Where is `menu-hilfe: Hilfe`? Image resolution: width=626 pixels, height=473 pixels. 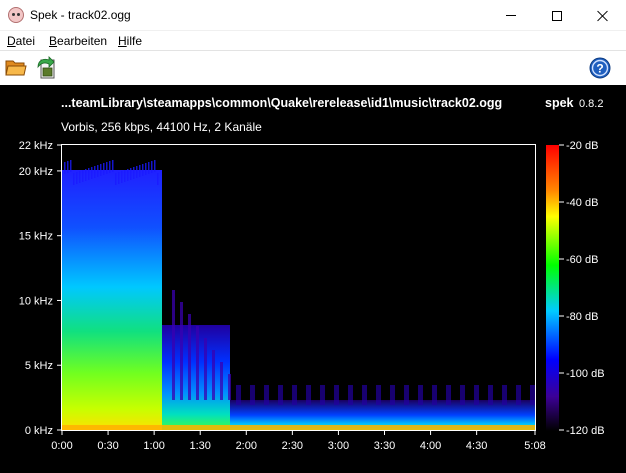 menu-hilfe: Hilfe is located at coordinates (130, 41).